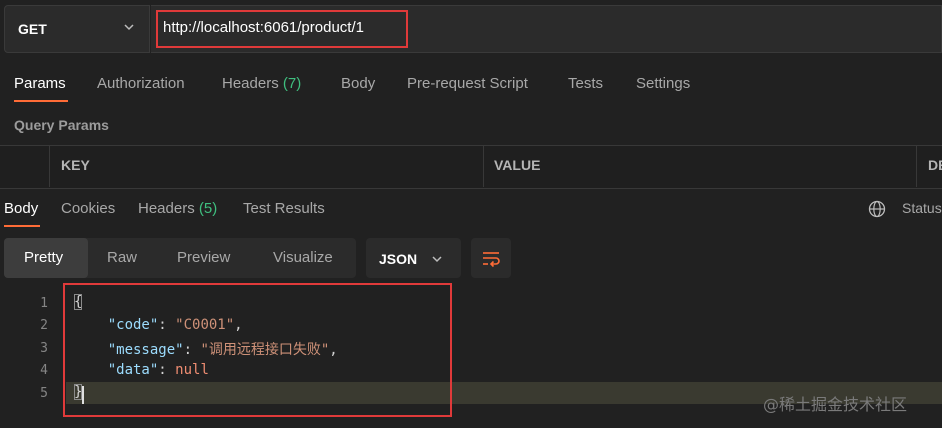 Image resolution: width=942 pixels, height=428 pixels. I want to click on format-label: JSON, so click(398, 259).